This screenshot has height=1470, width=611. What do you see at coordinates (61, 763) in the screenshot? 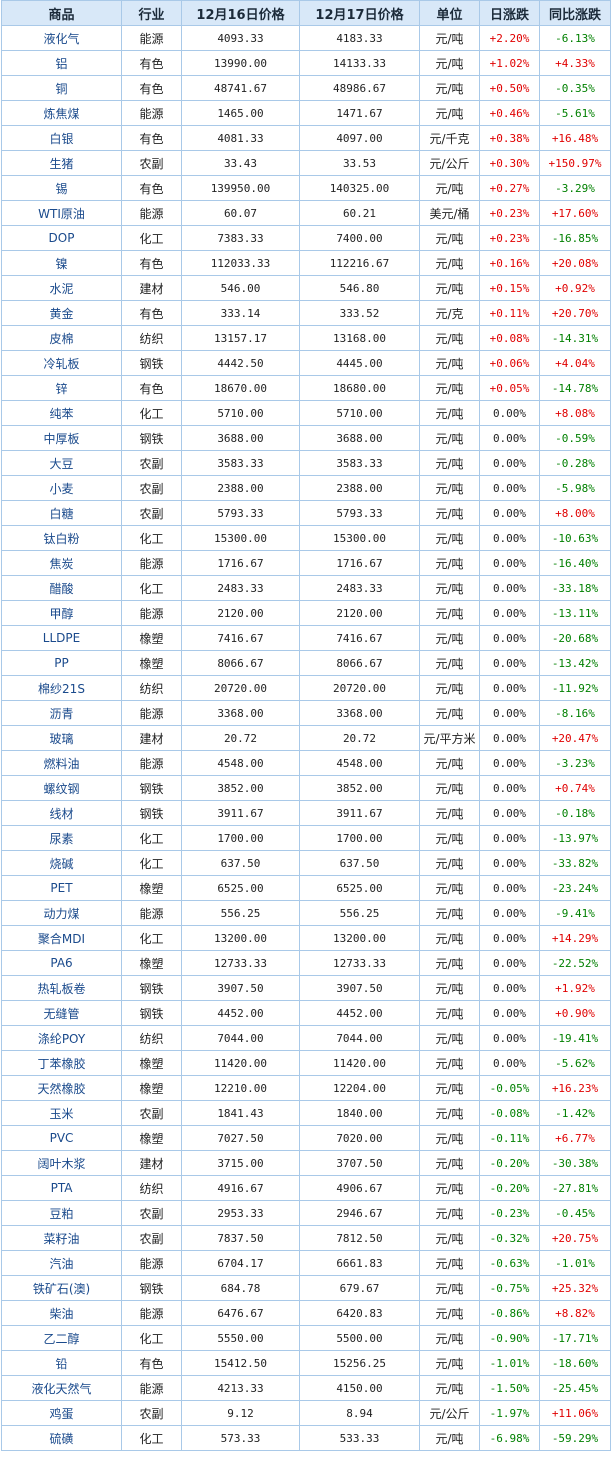
I see `commodity-name: 燃料油` at bounding box center [61, 763].